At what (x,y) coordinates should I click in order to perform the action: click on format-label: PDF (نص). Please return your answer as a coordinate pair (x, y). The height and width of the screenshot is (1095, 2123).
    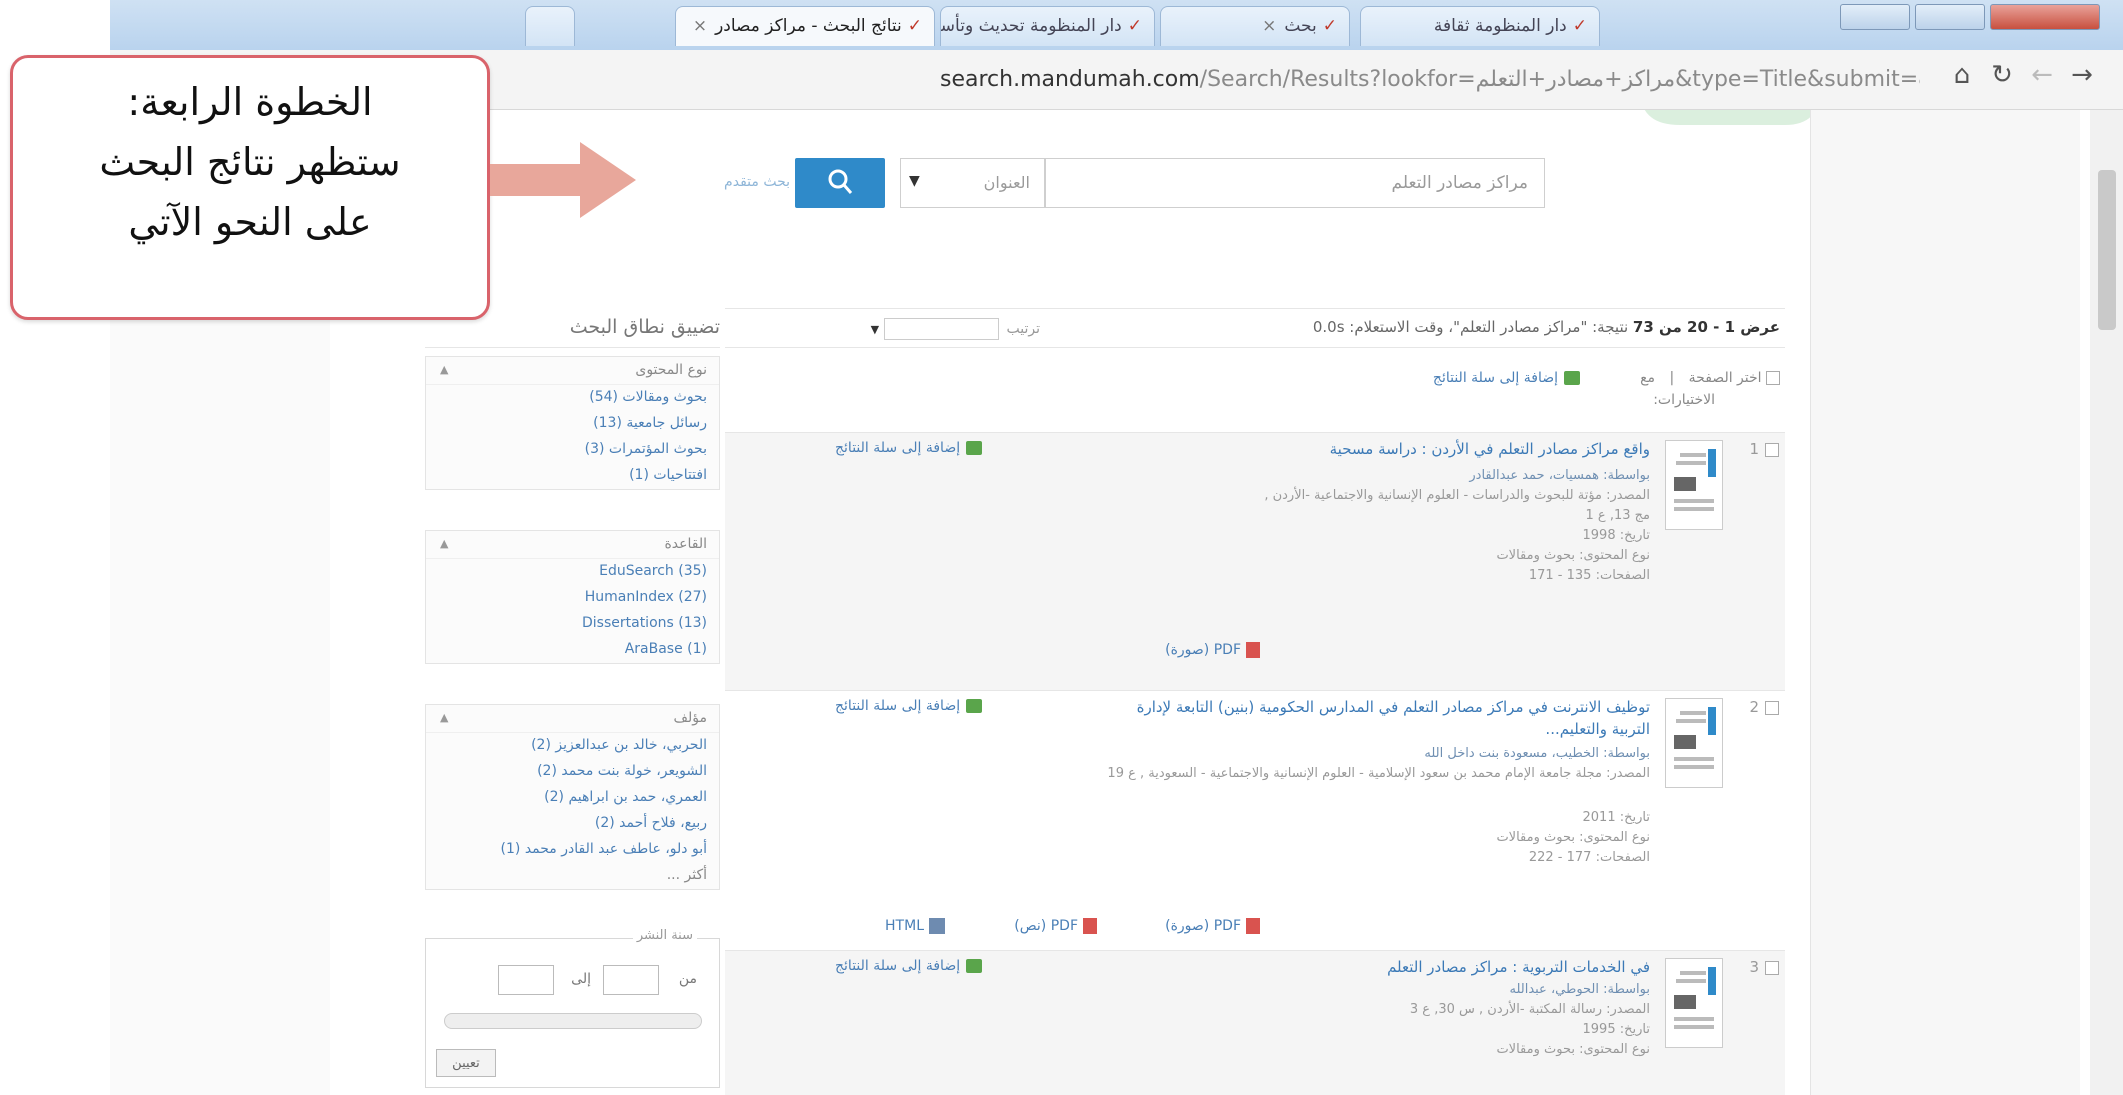
    Looking at the image, I should click on (1046, 926).